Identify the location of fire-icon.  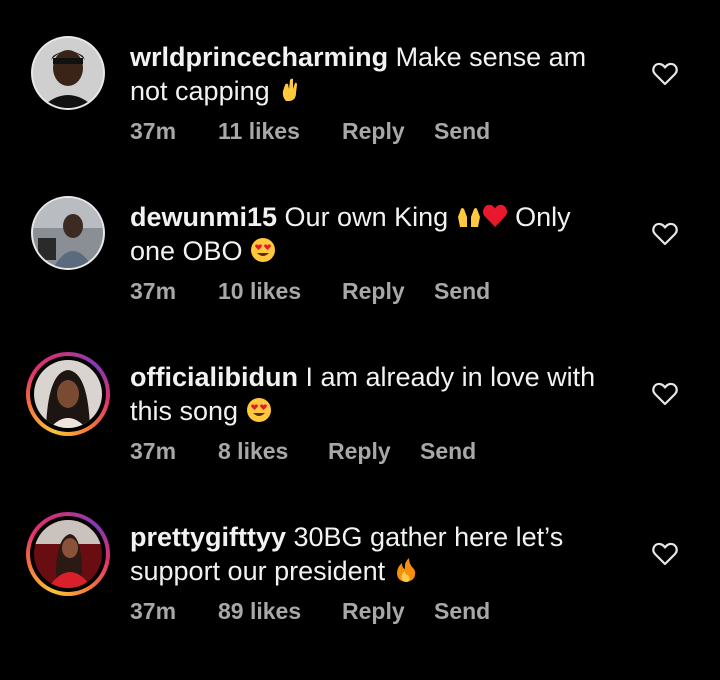
(405, 570).